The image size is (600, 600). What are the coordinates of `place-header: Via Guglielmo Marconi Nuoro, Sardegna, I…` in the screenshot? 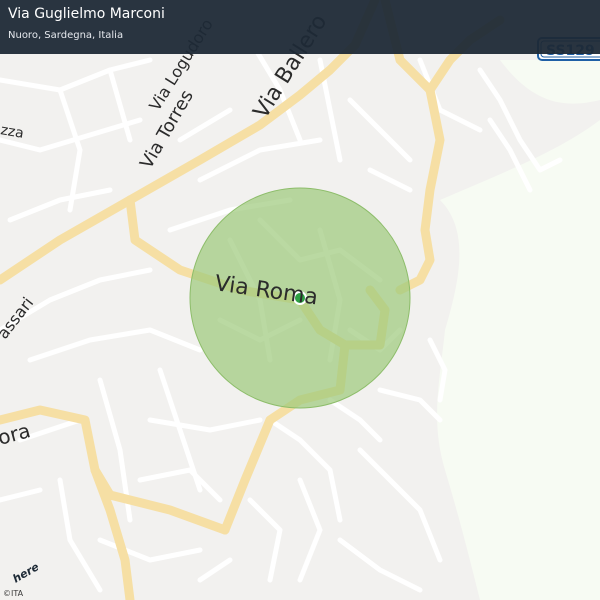 It's located at (300, 27).